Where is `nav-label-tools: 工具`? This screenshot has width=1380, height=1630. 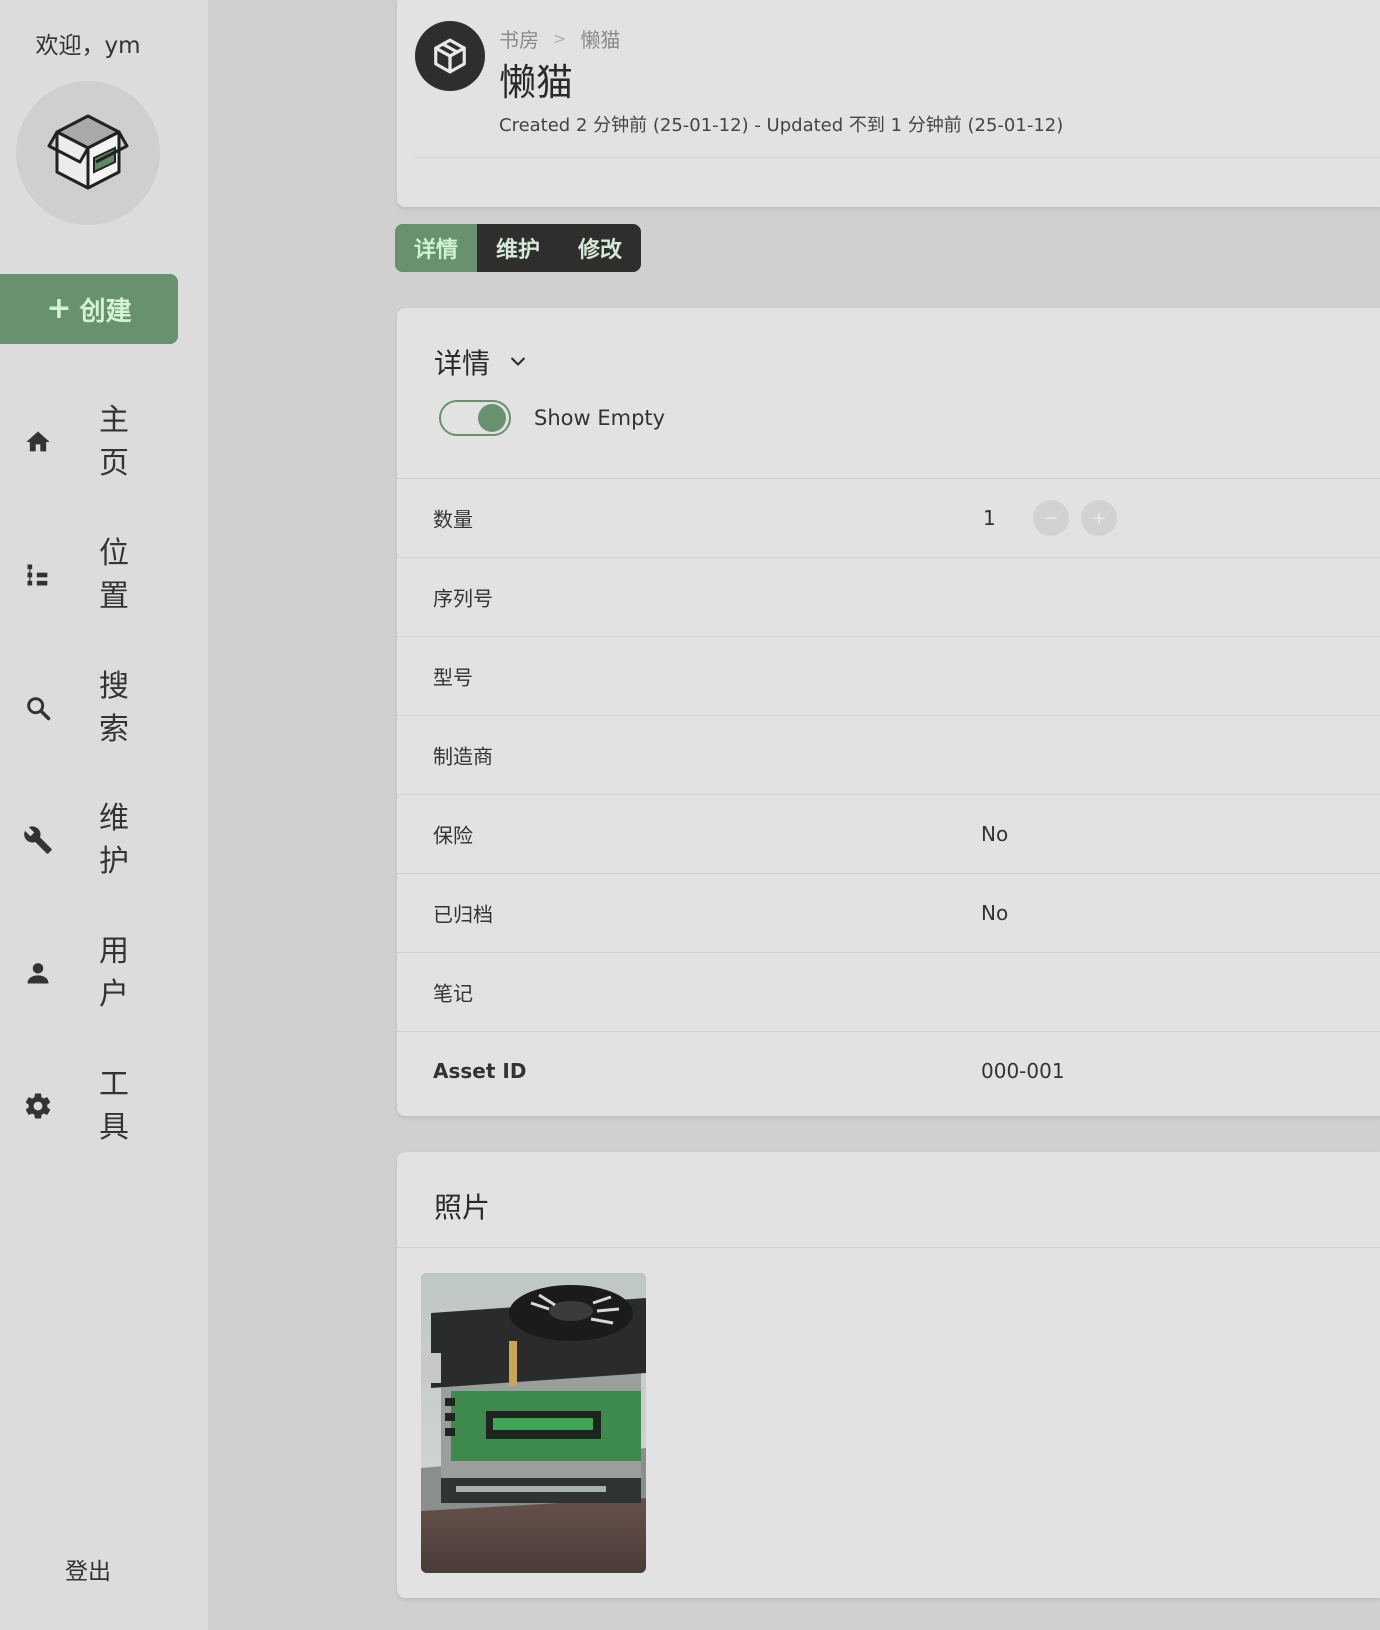 nav-label-tools: 工具 is located at coordinates (114, 1106).